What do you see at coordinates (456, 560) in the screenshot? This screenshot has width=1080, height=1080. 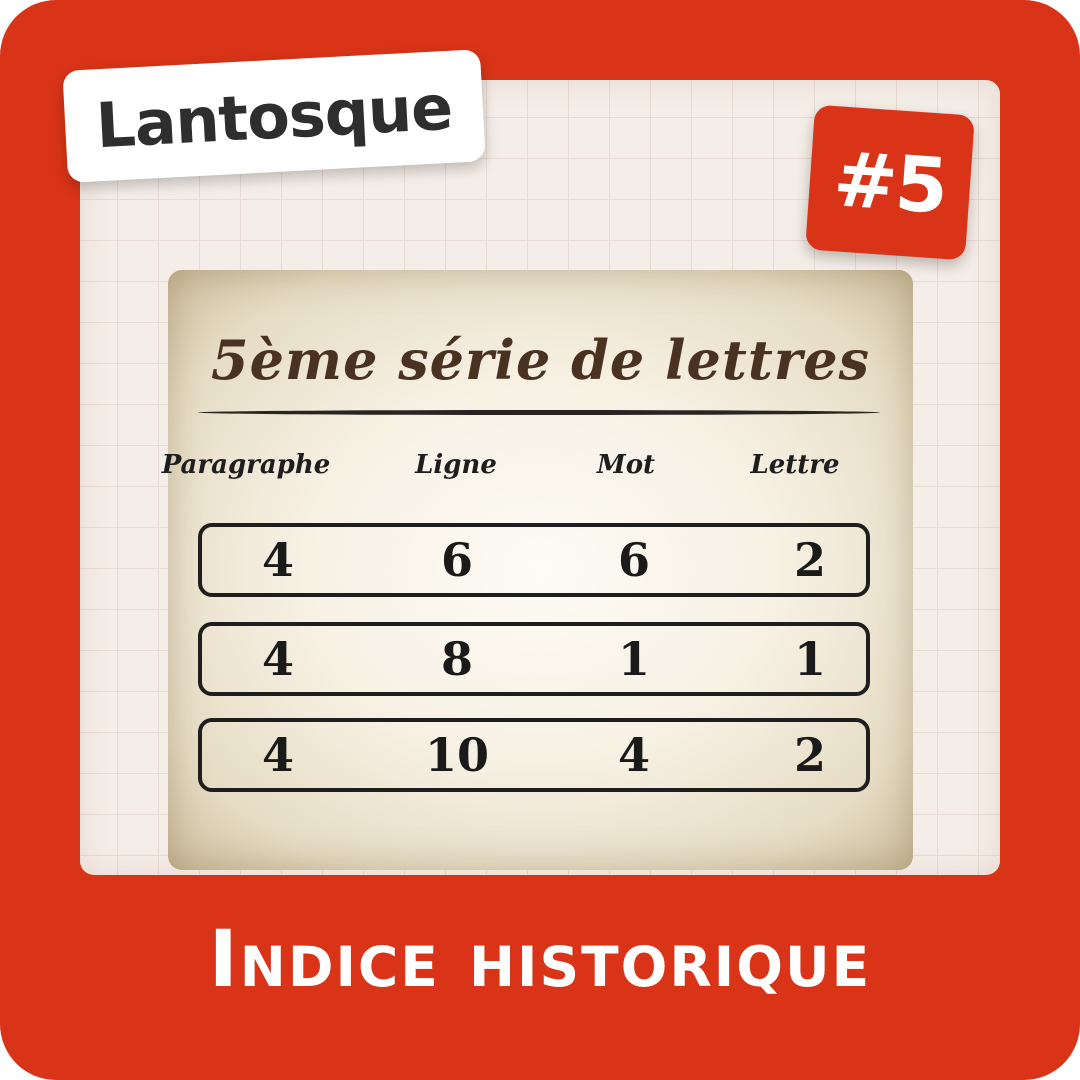 I see `cell-ligne: 6` at bounding box center [456, 560].